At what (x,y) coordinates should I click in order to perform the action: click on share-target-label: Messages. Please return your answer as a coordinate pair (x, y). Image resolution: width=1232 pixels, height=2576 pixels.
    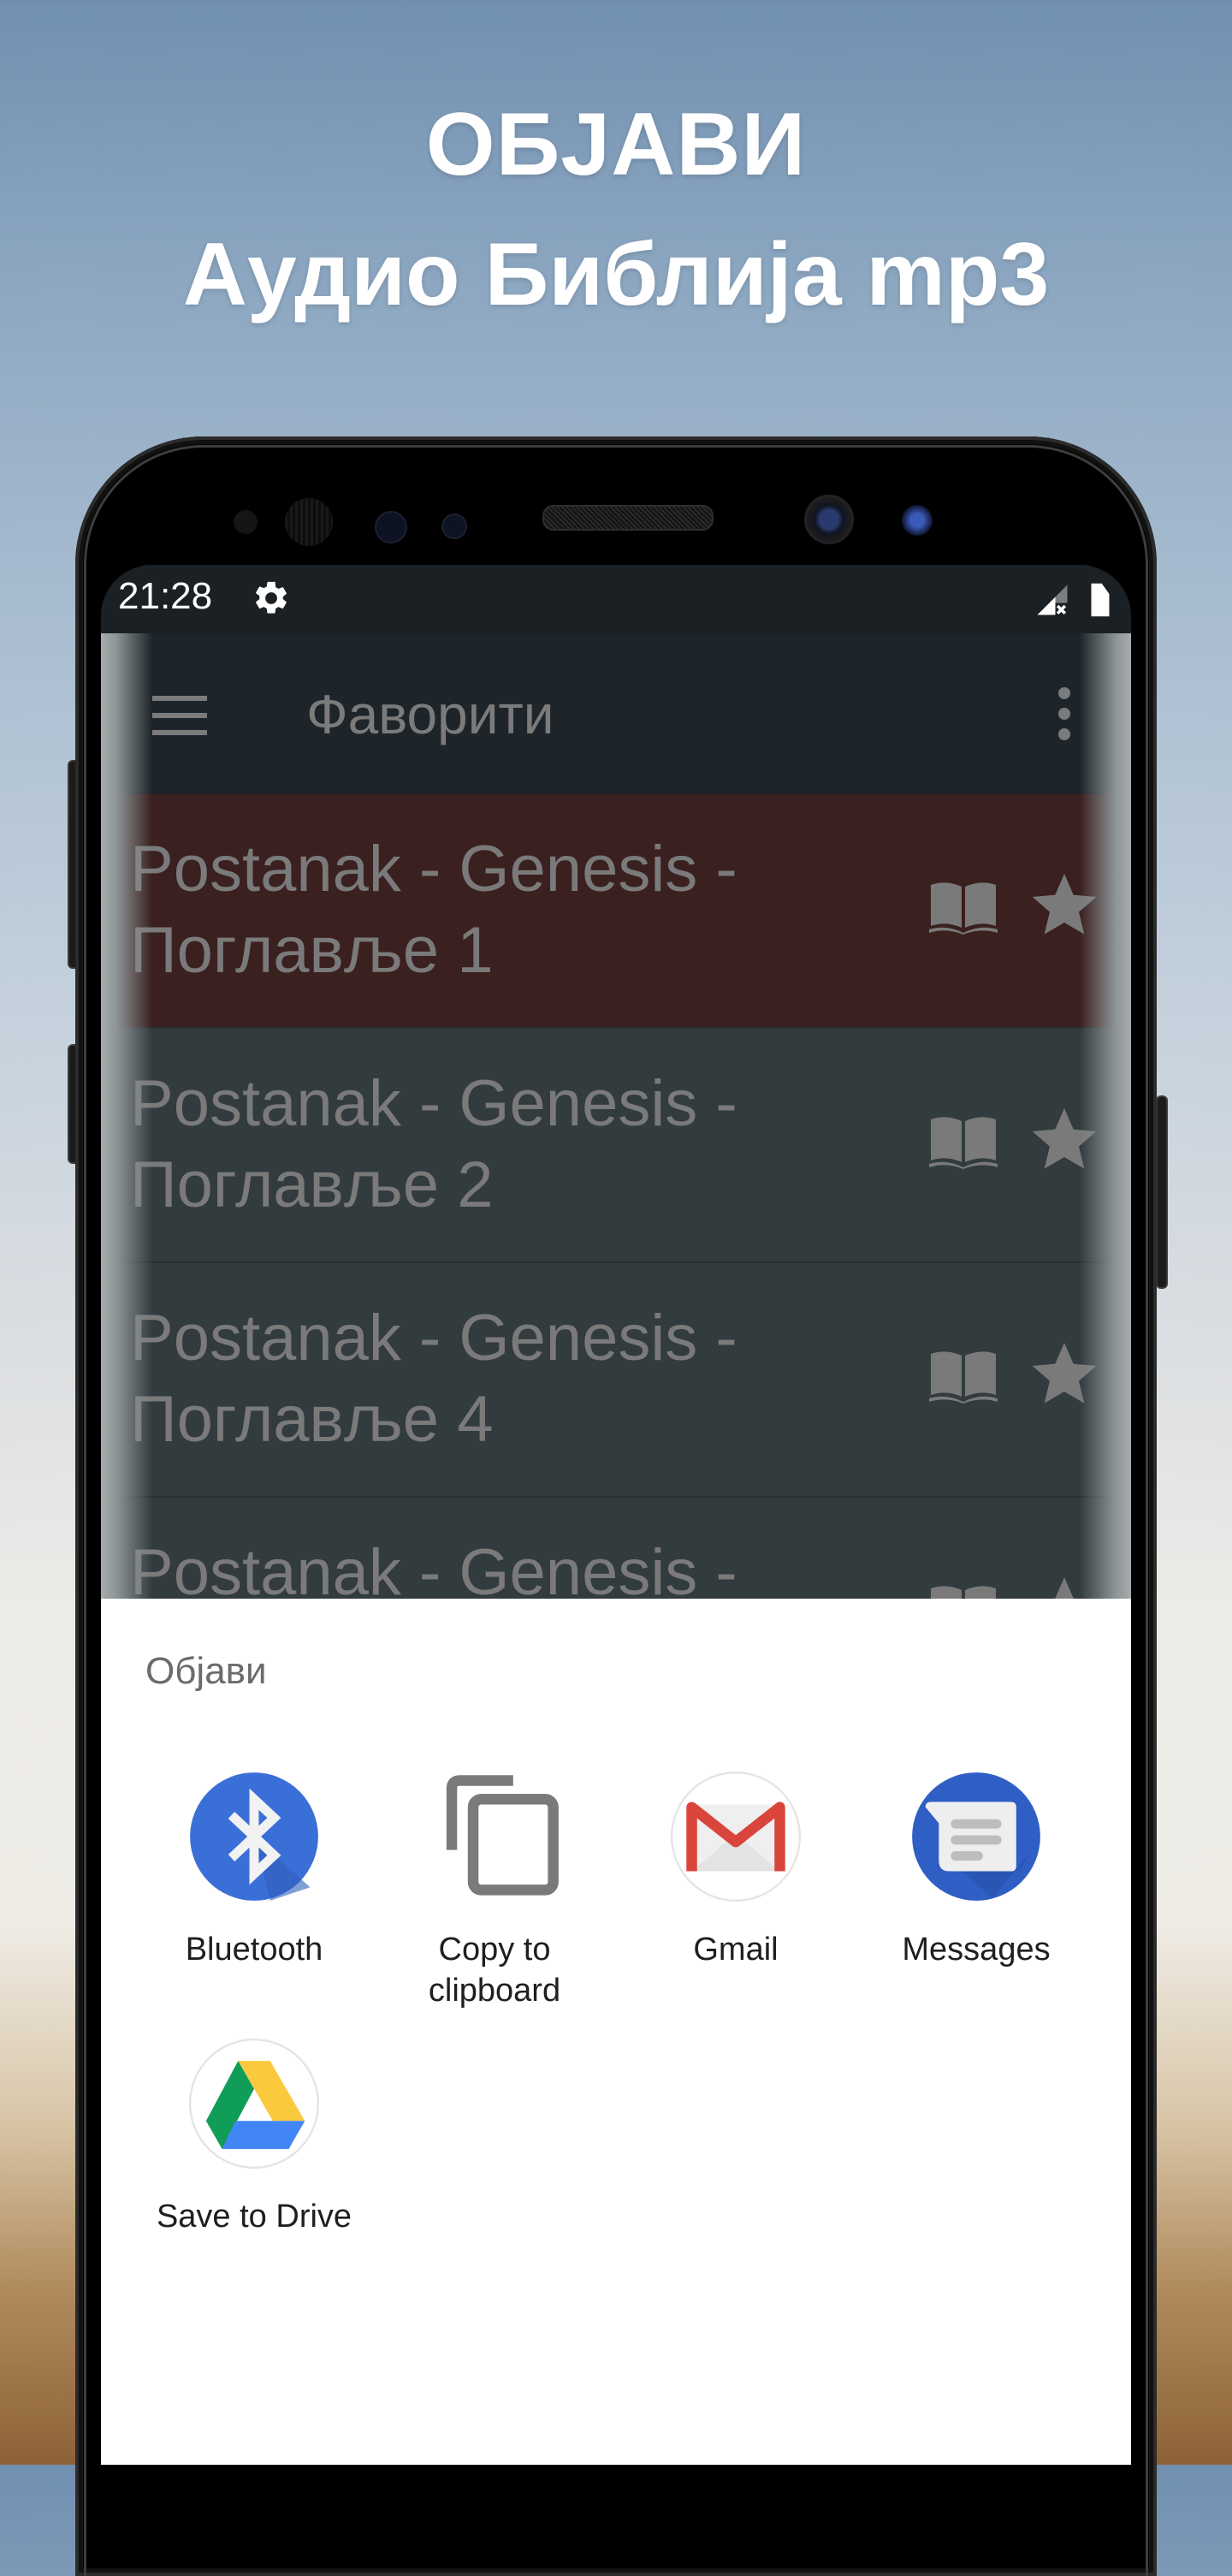
    Looking at the image, I should click on (976, 1950).